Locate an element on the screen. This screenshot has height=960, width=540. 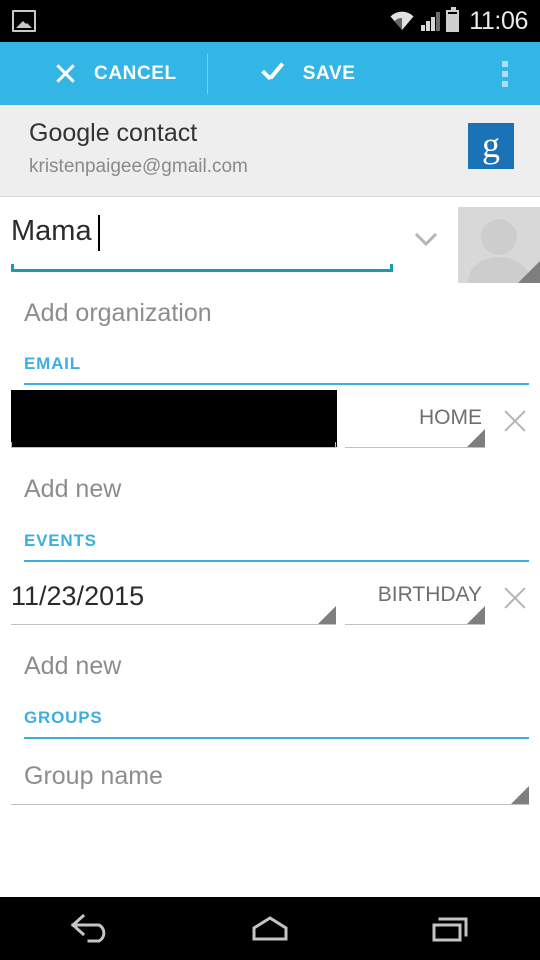
section-title-events: EVENTS is located at coordinates (60, 540).